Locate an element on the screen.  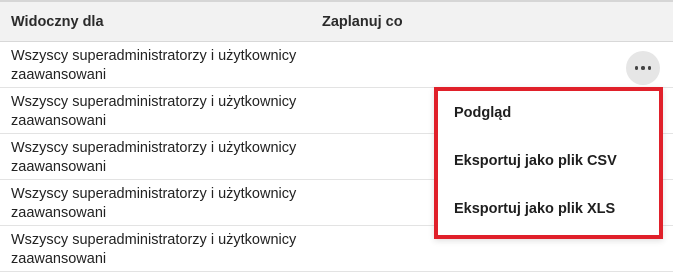
row-actions-button is located at coordinates (643, 68).